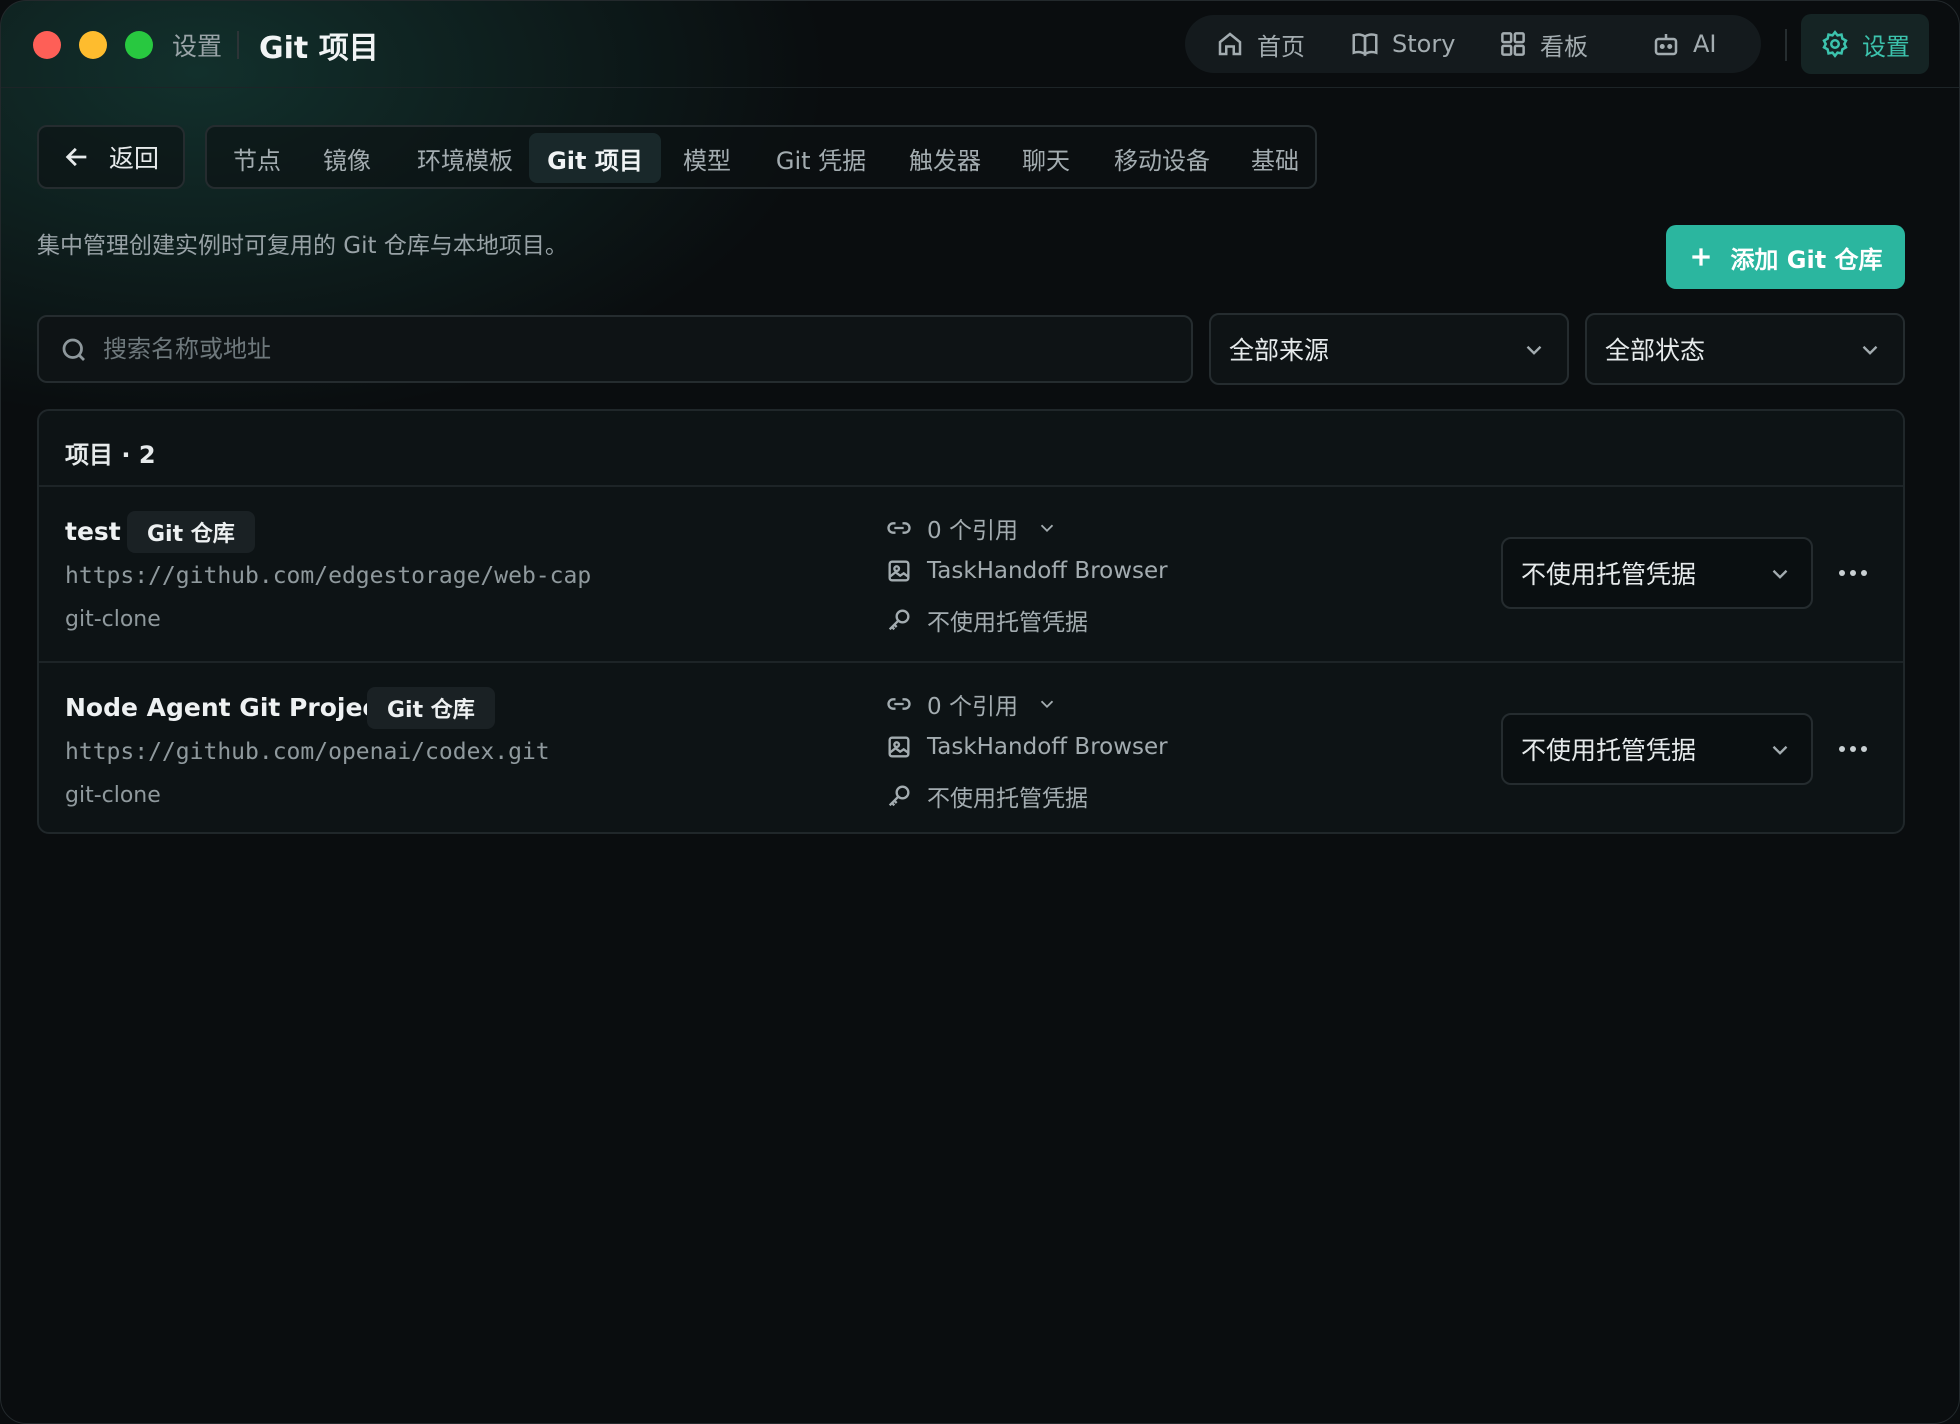 This screenshot has width=1960, height=1424. What do you see at coordinates (1806, 259) in the screenshot?
I see `add-git-repo-label: 添加 Git 仓库` at bounding box center [1806, 259].